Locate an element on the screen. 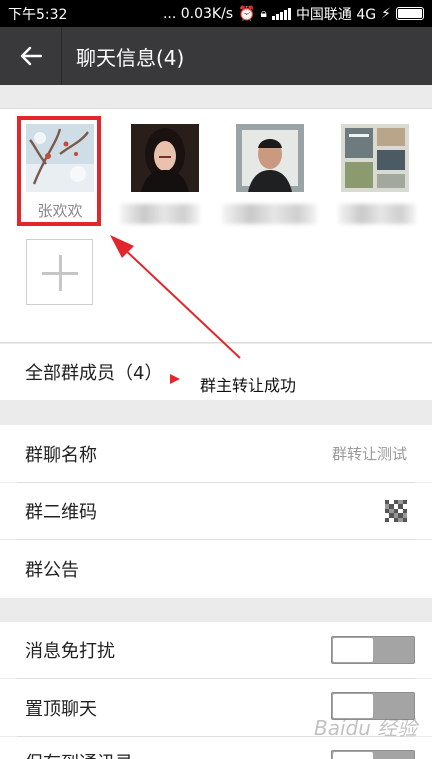 This screenshot has height=759, width=432. qr-code-icon is located at coordinates (396, 511).